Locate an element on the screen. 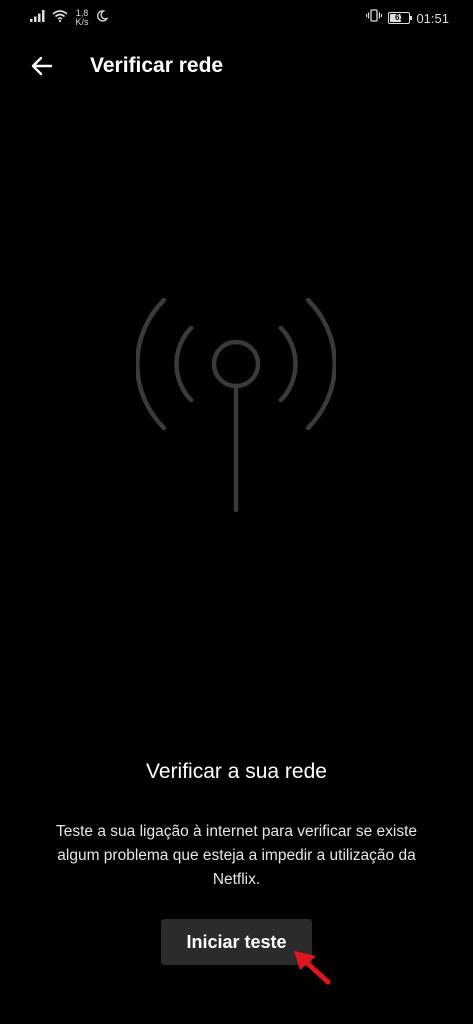 This screenshot has height=1024, width=473. back-button is located at coordinates (42, 68).